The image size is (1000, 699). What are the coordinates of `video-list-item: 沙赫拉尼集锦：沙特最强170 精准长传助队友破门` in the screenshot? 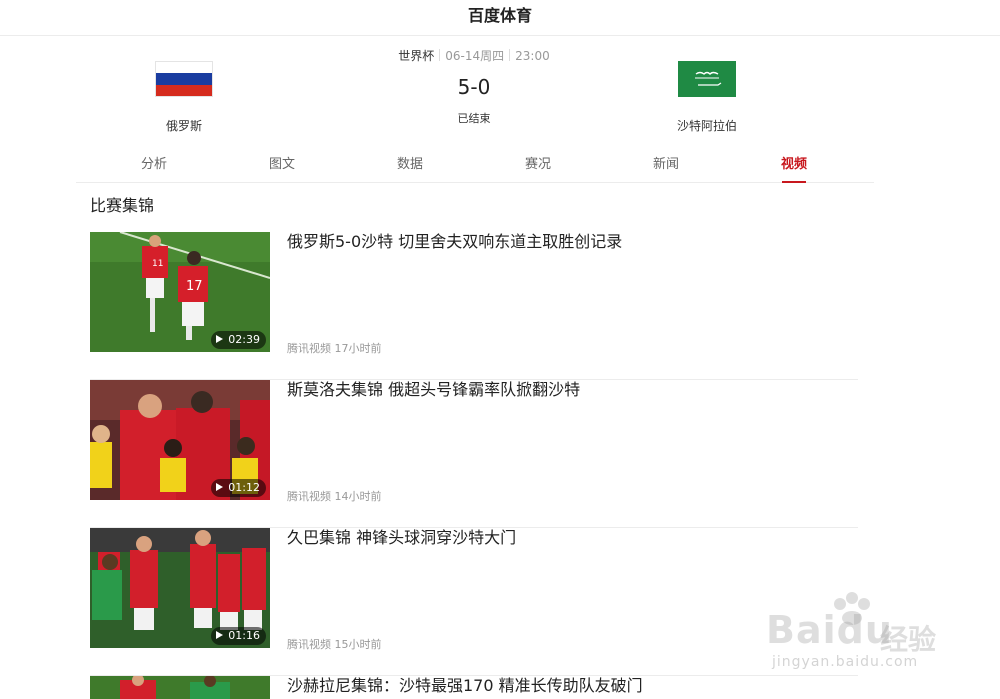 It's located at (474, 687).